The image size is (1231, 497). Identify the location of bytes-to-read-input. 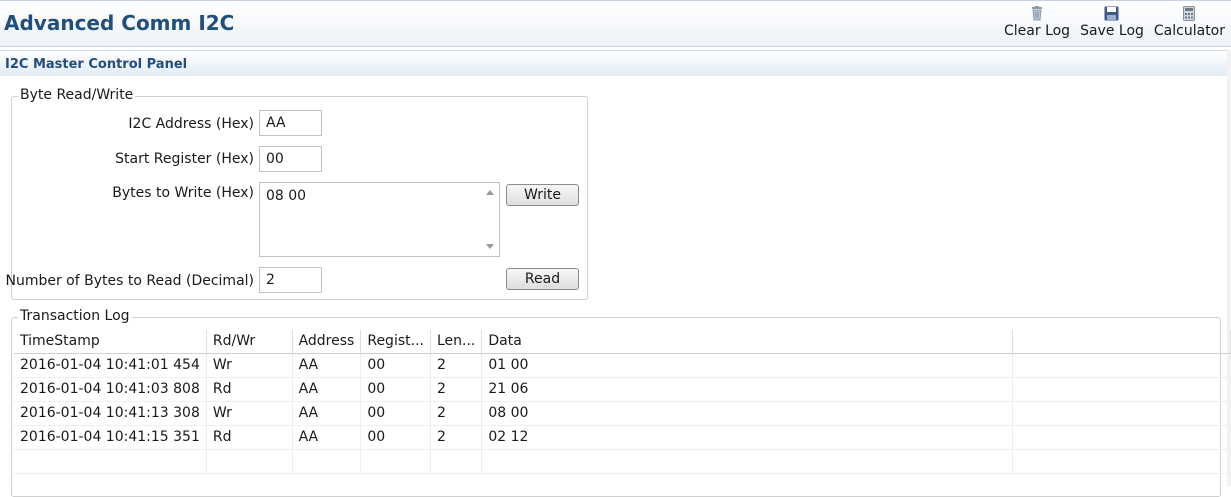
(290, 280).